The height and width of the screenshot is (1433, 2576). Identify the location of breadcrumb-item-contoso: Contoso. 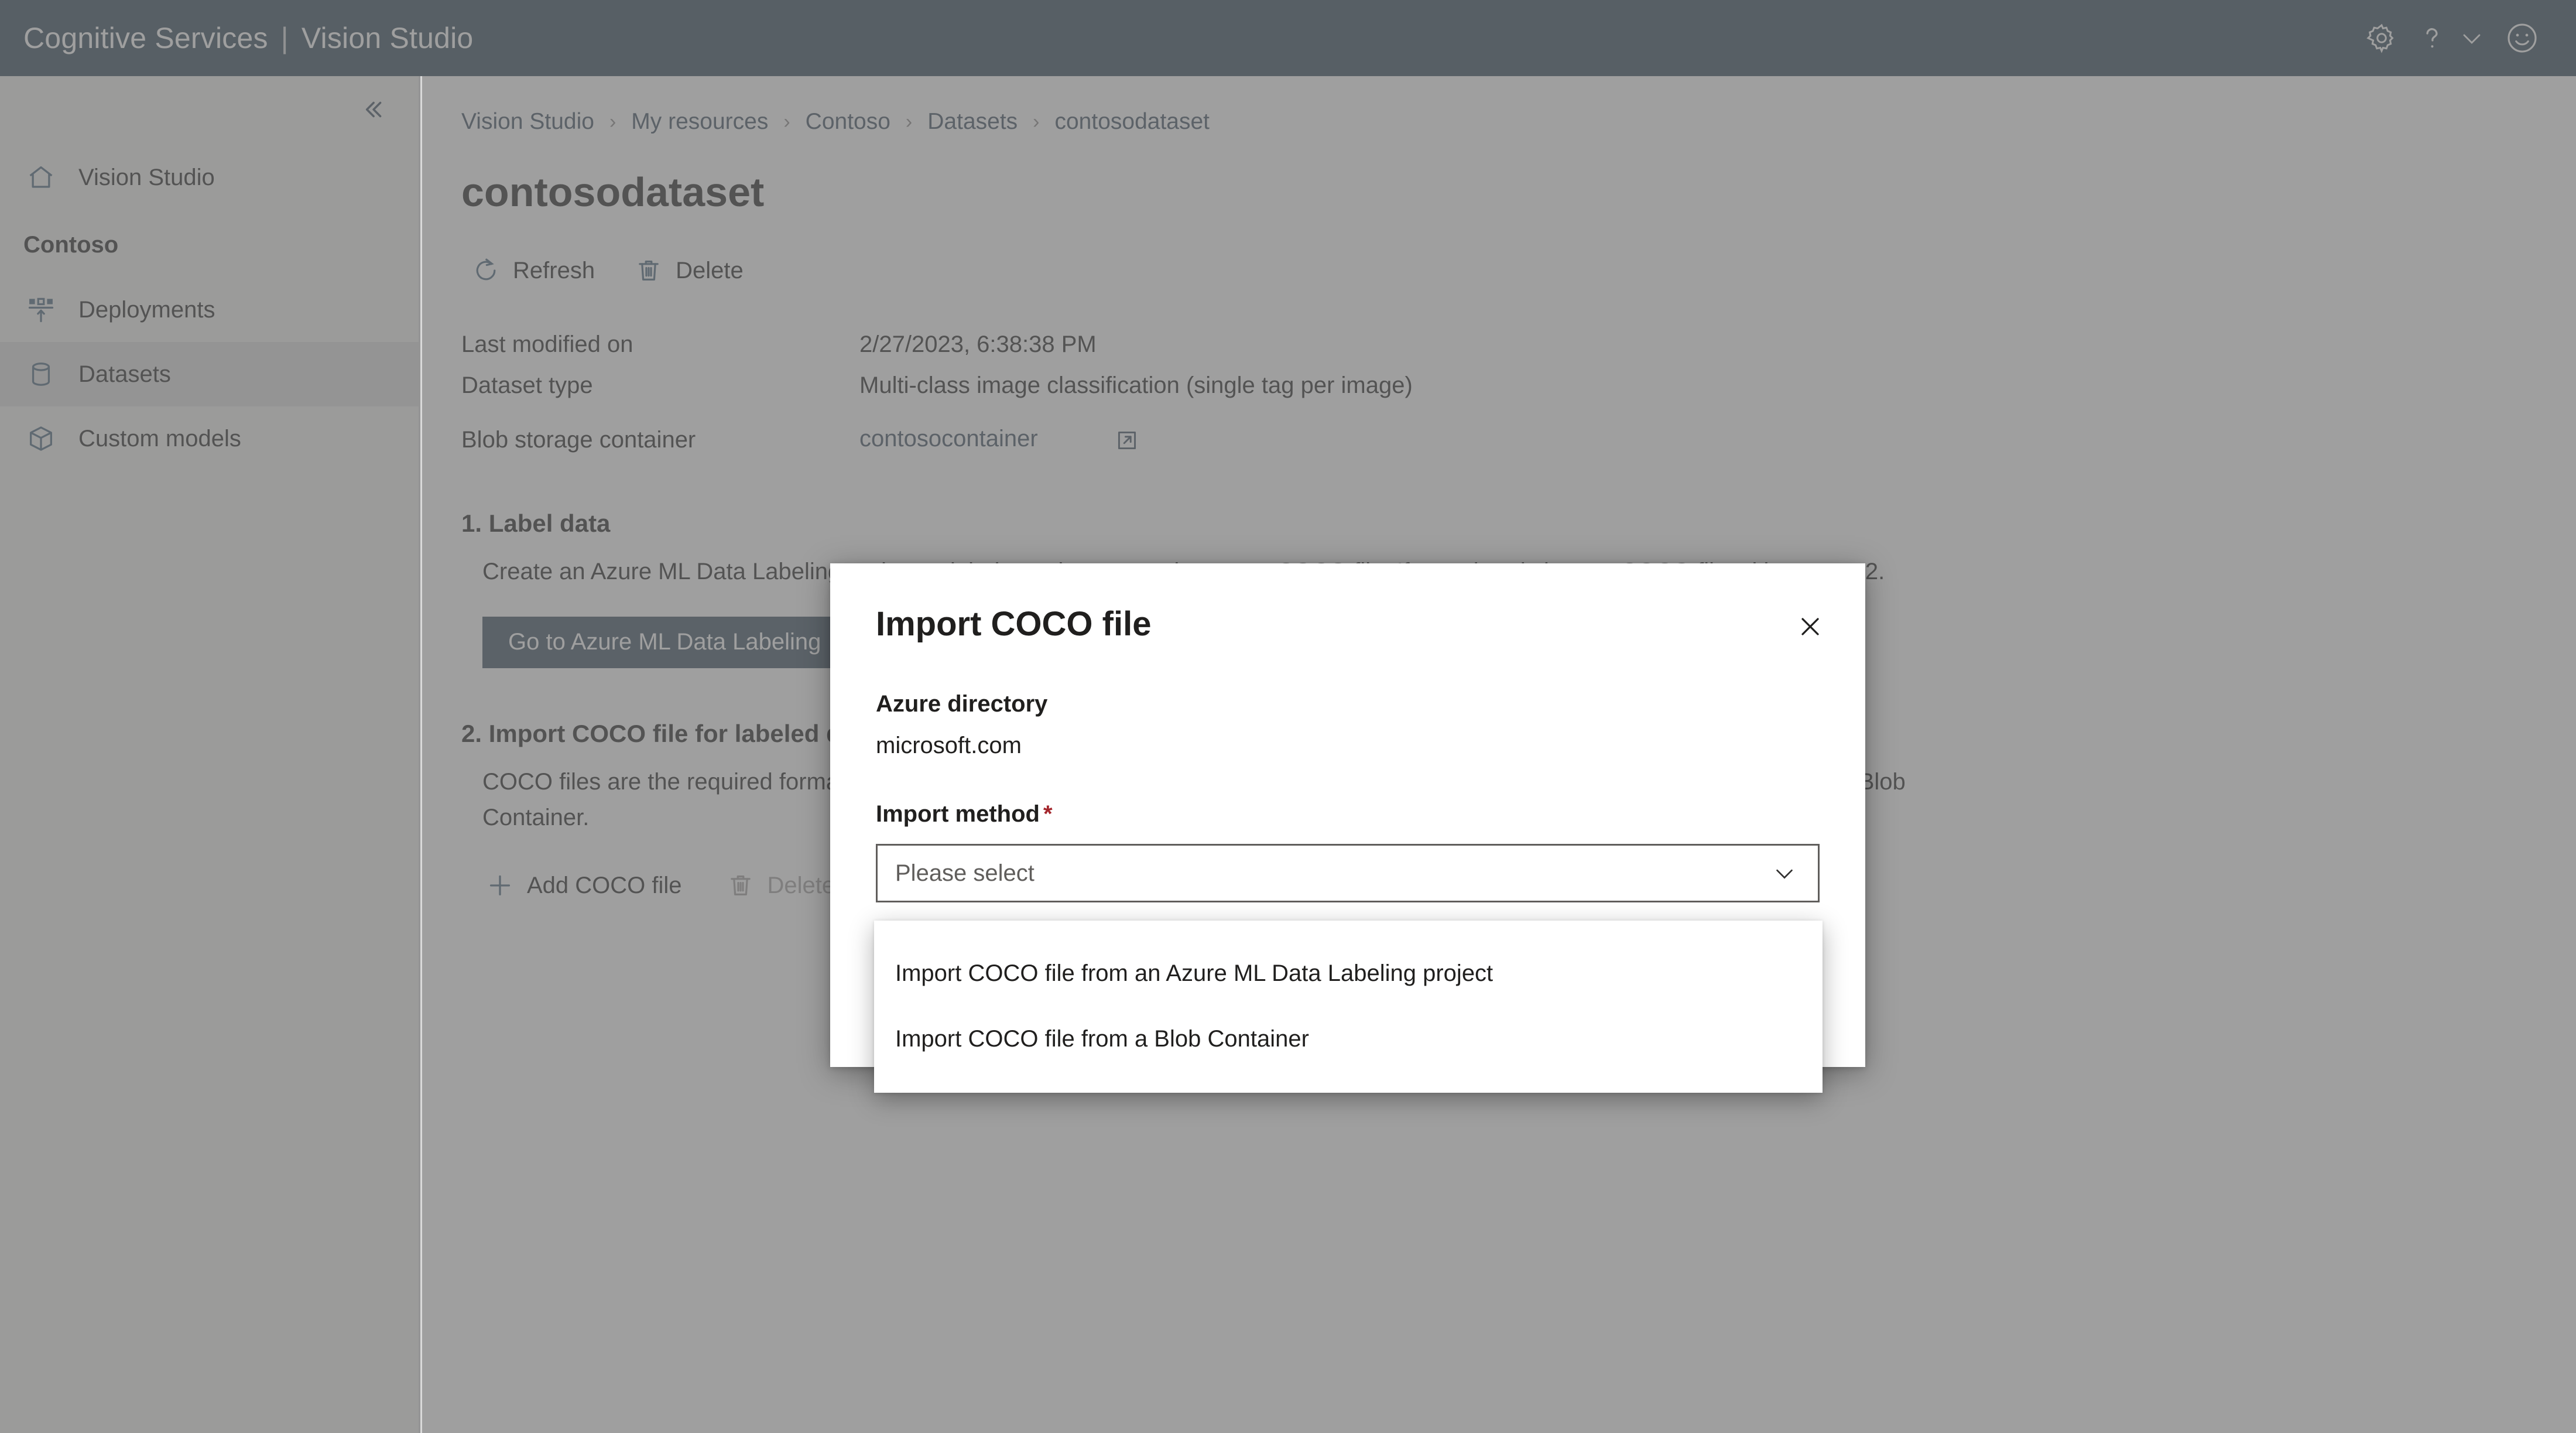
(848, 122).